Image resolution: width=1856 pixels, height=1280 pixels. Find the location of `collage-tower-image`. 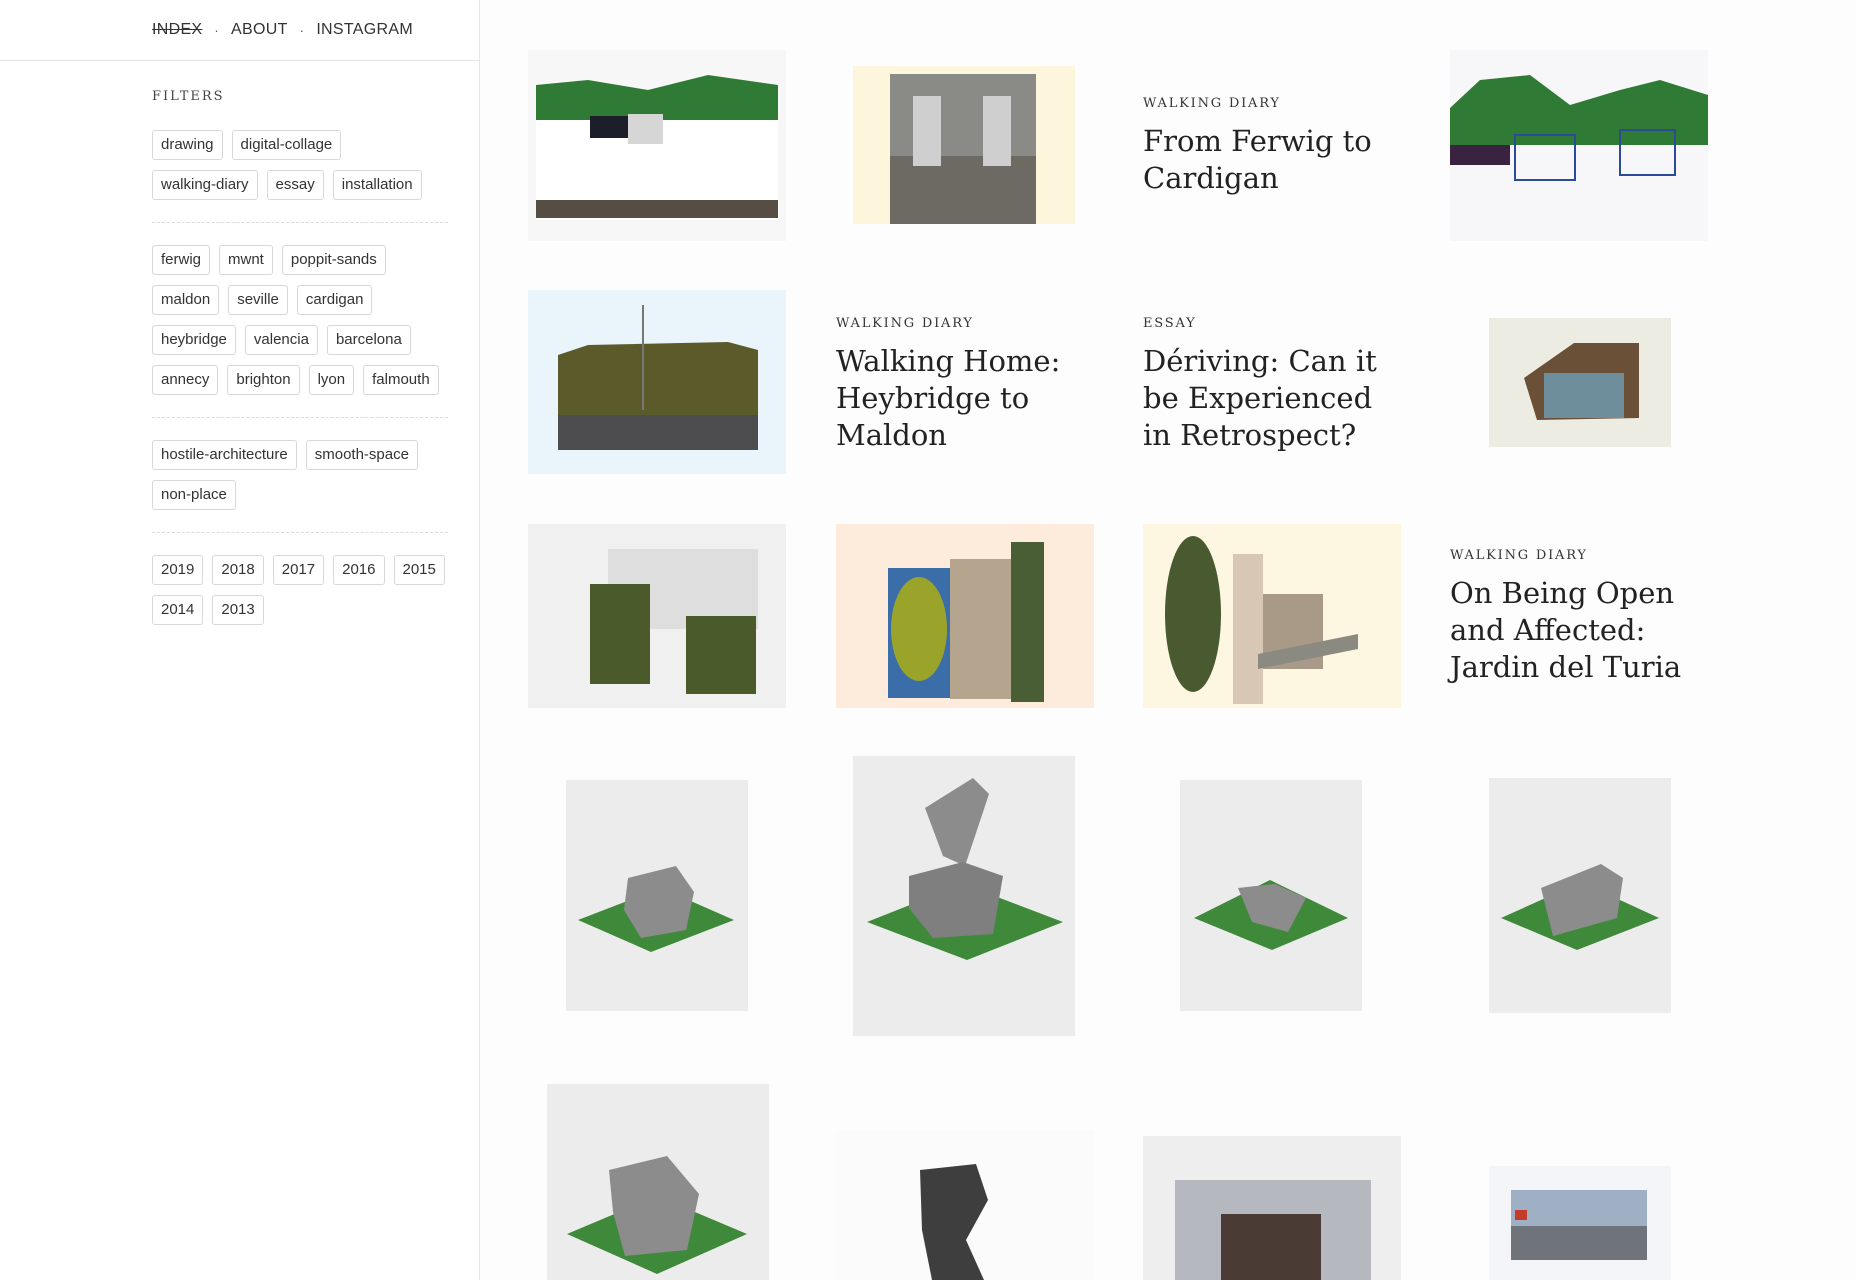

collage-tower-image is located at coordinates (1272, 616).